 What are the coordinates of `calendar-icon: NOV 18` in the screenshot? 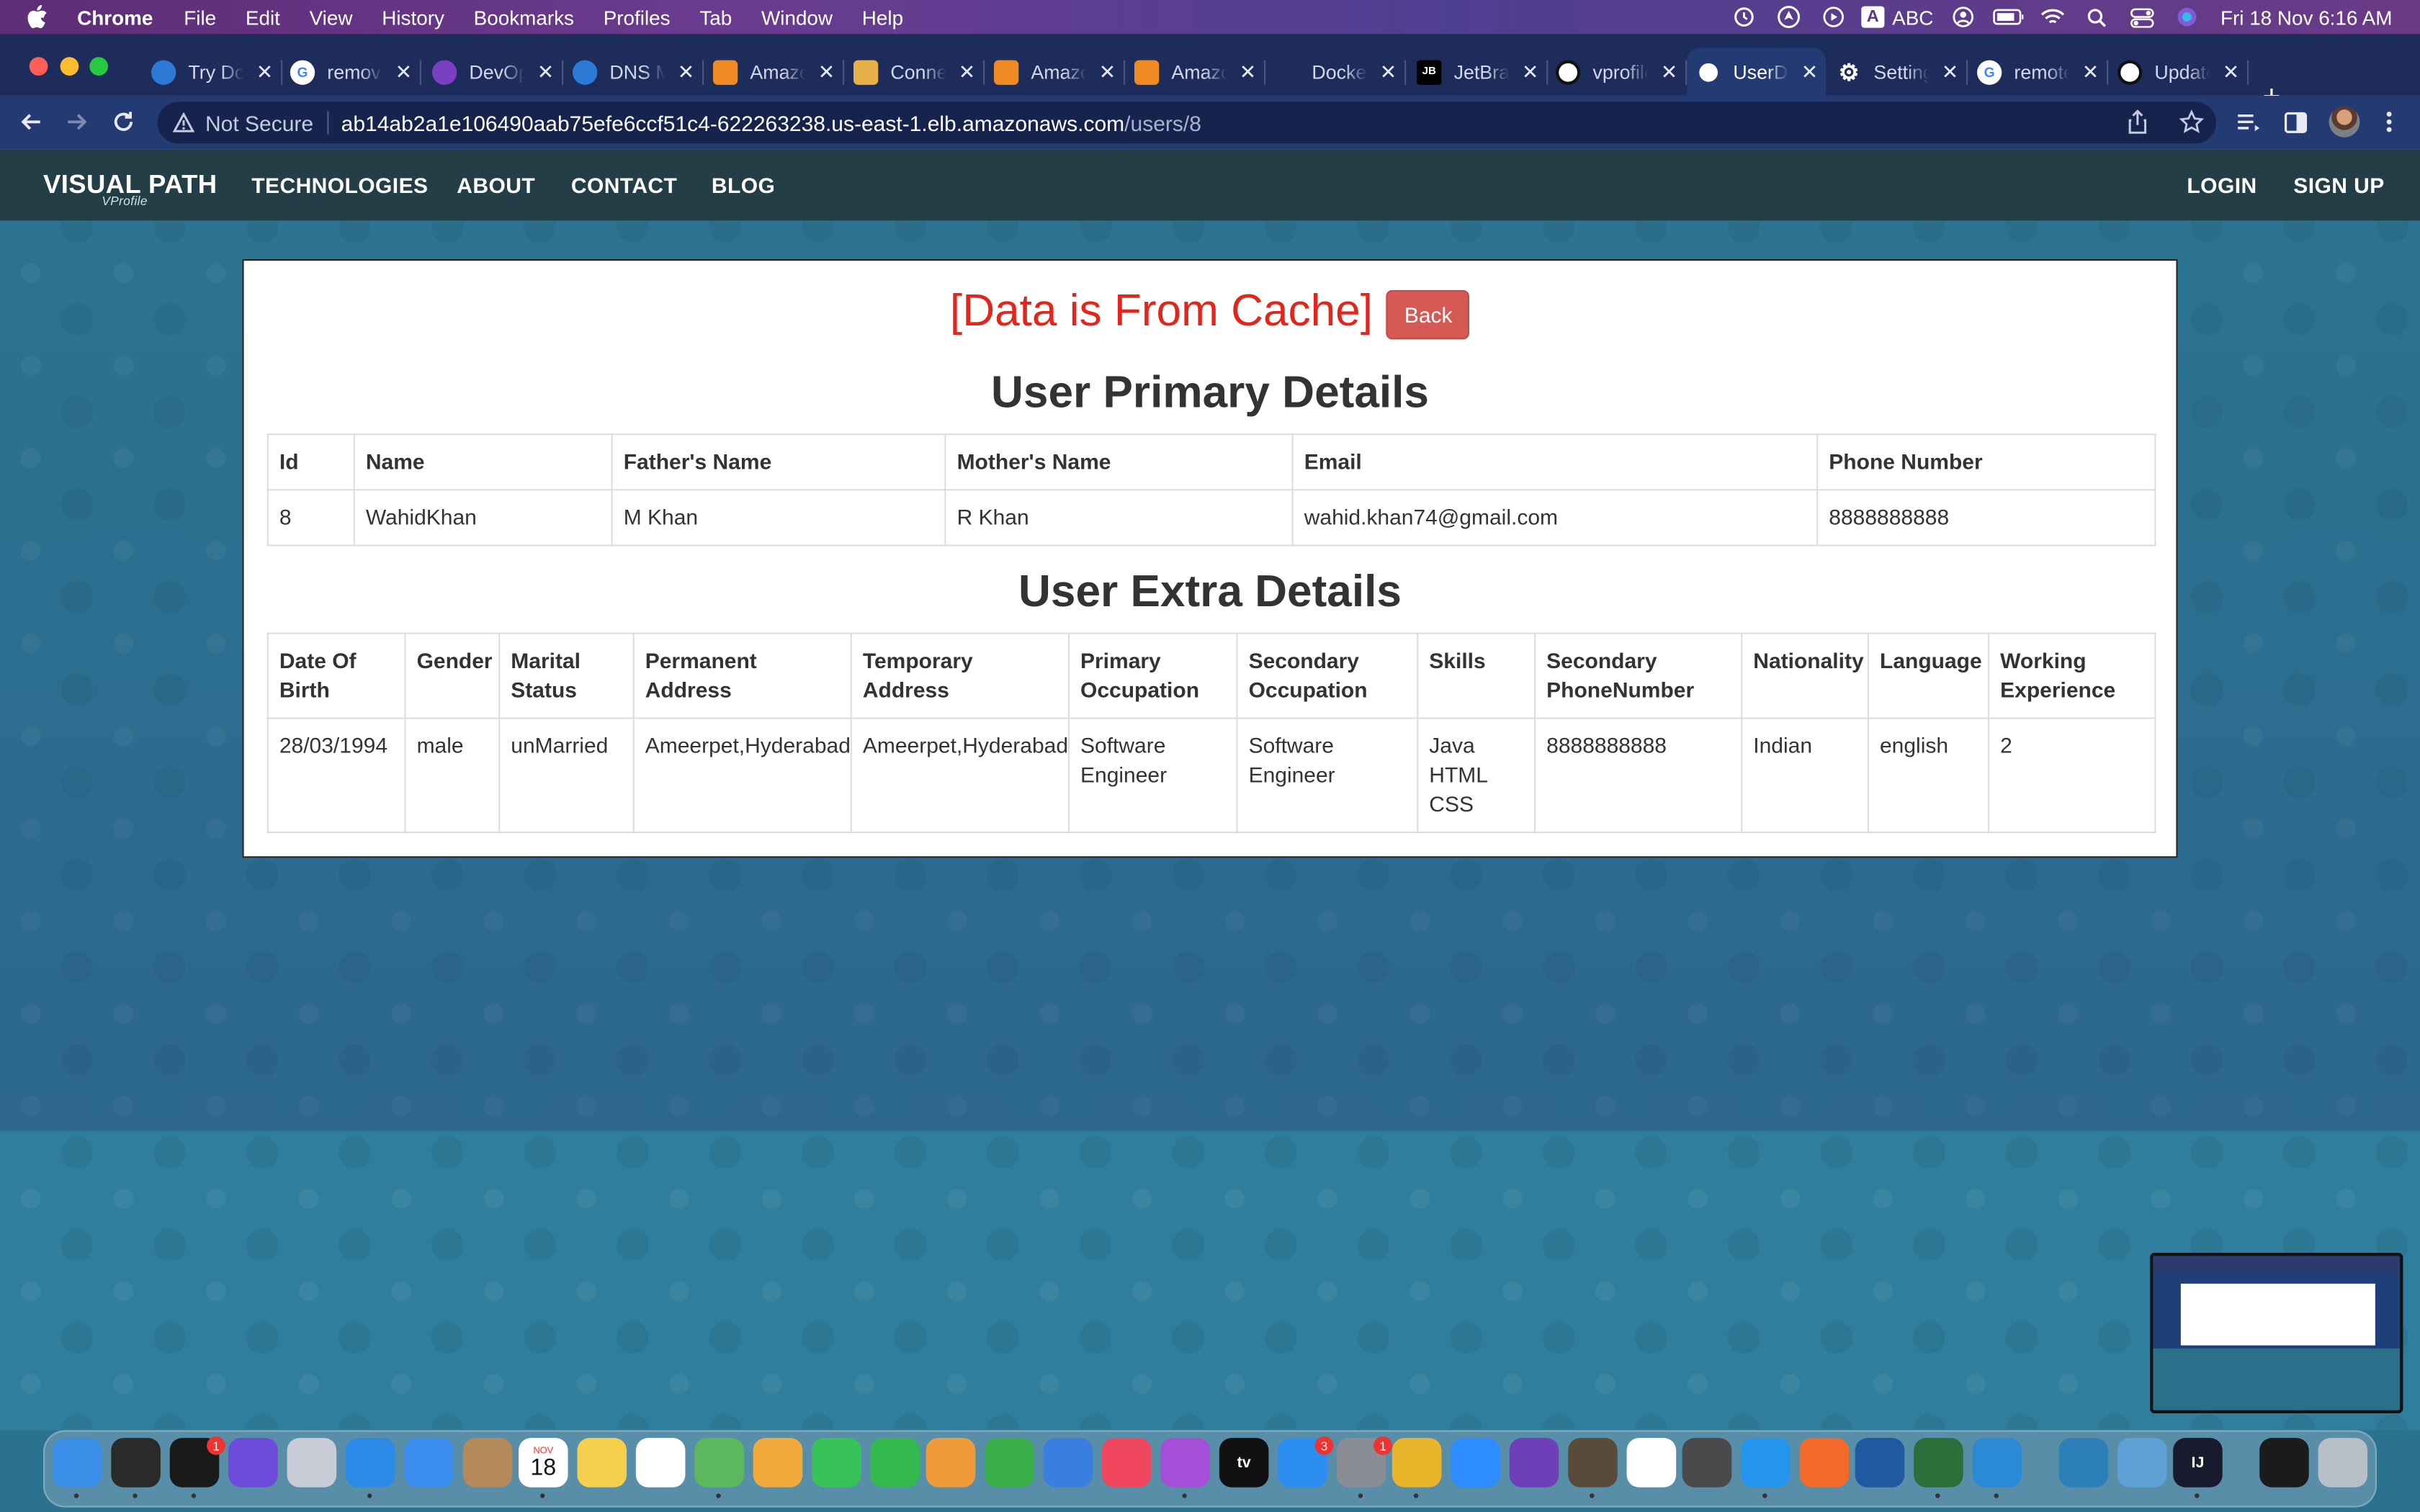 It's located at (543, 1463).